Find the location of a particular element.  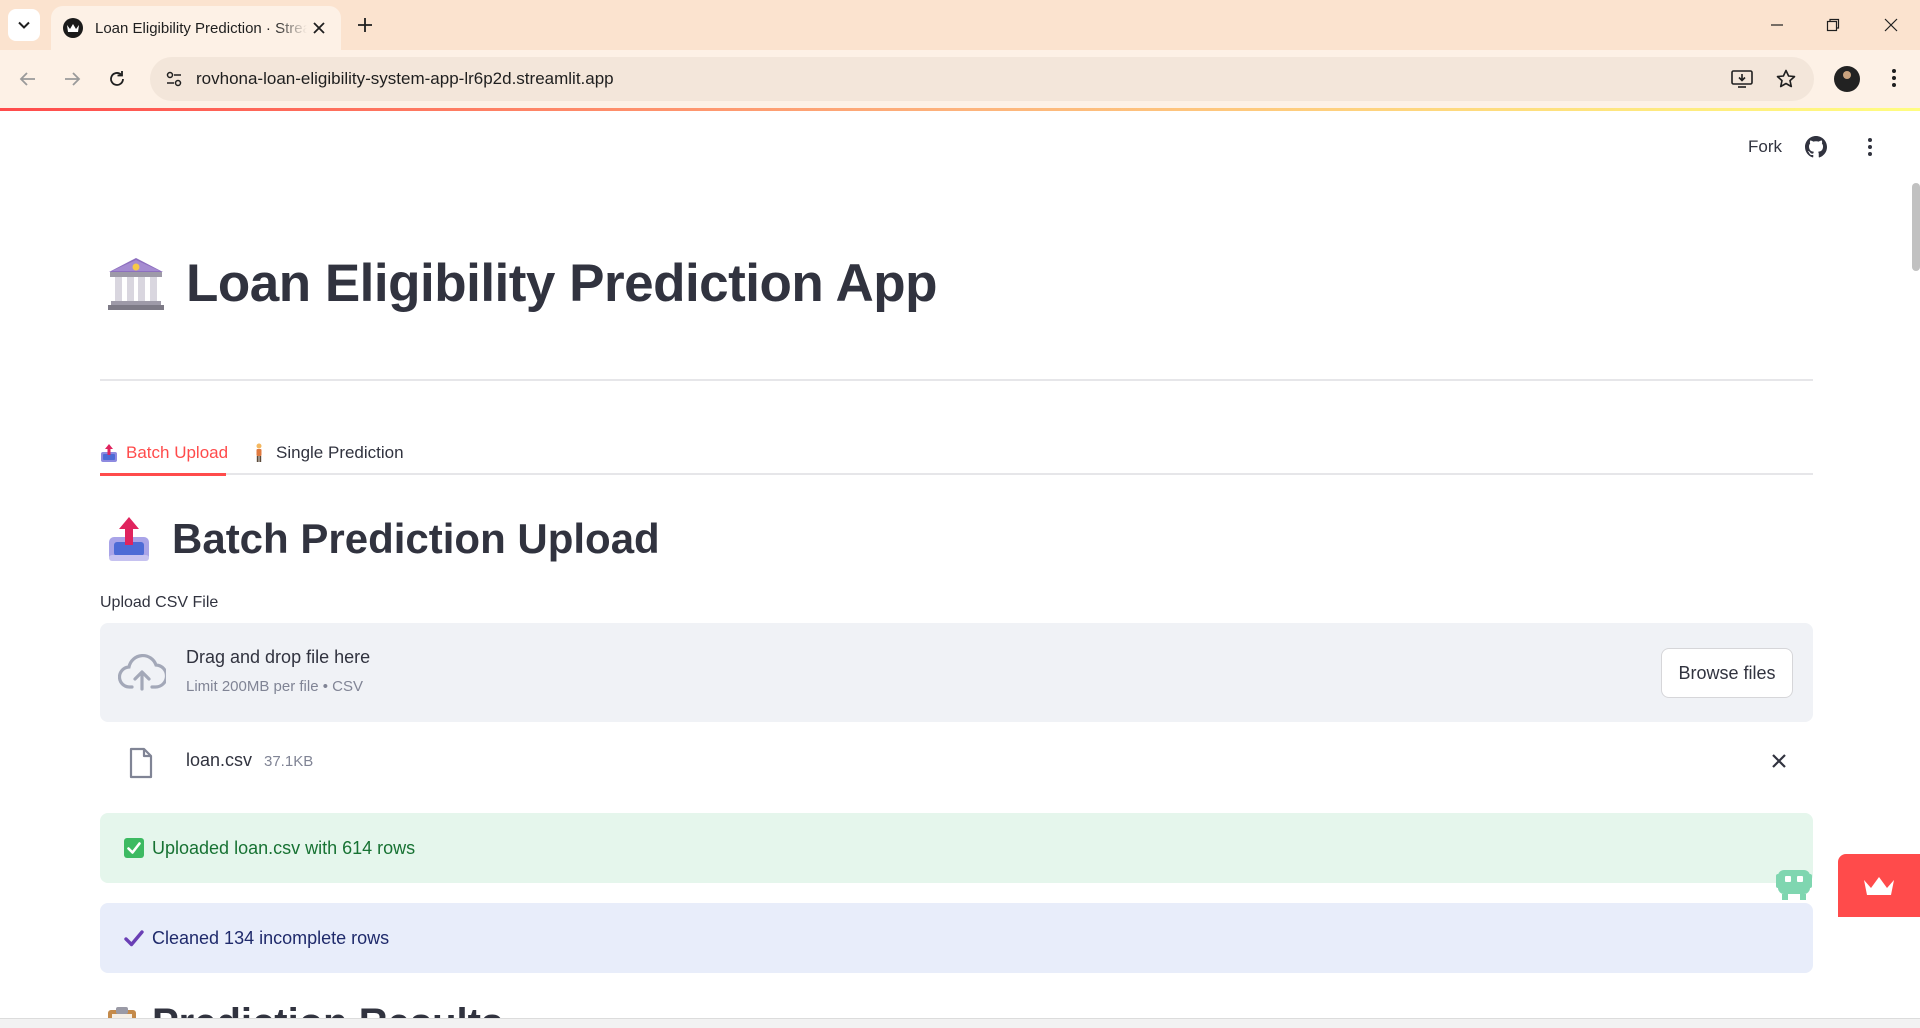

forward-arrow-icon is located at coordinates (72, 79).